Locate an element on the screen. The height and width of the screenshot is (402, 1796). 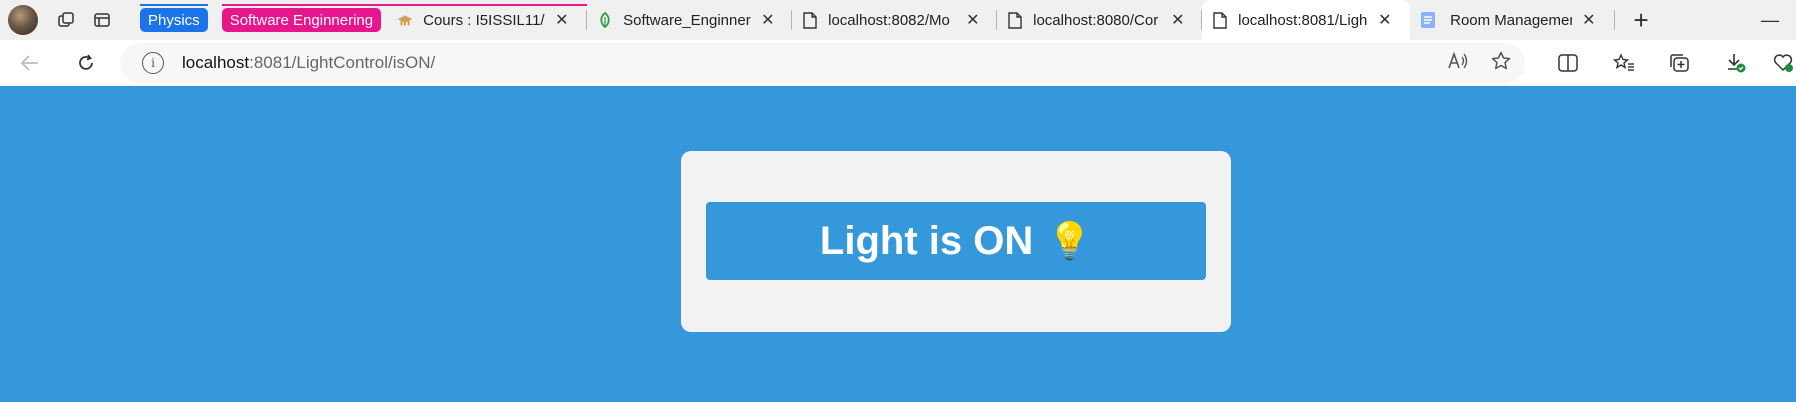
light-status-label: Light is ON is located at coordinates (926, 240).